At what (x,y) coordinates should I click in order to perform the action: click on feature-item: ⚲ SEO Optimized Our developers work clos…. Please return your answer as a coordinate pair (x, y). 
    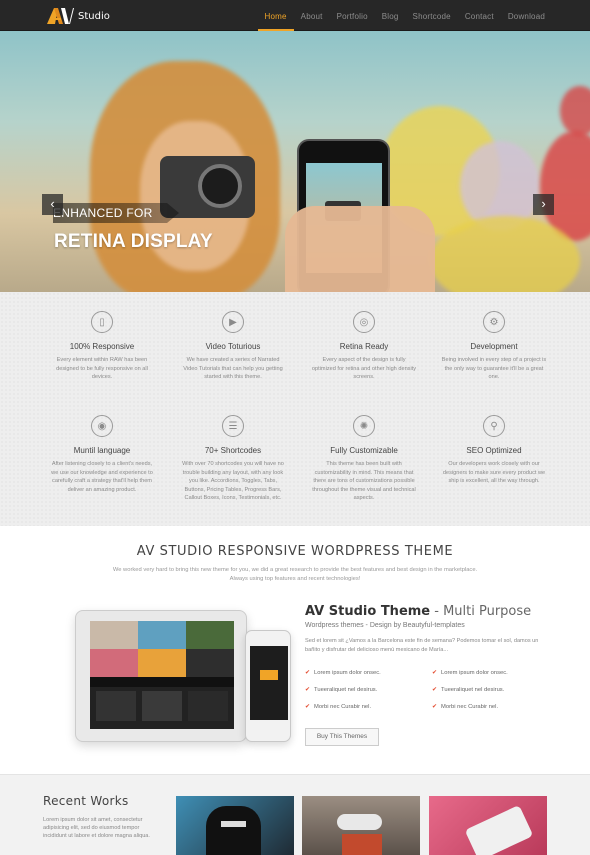
    Looking at the image, I should click on (494, 450).